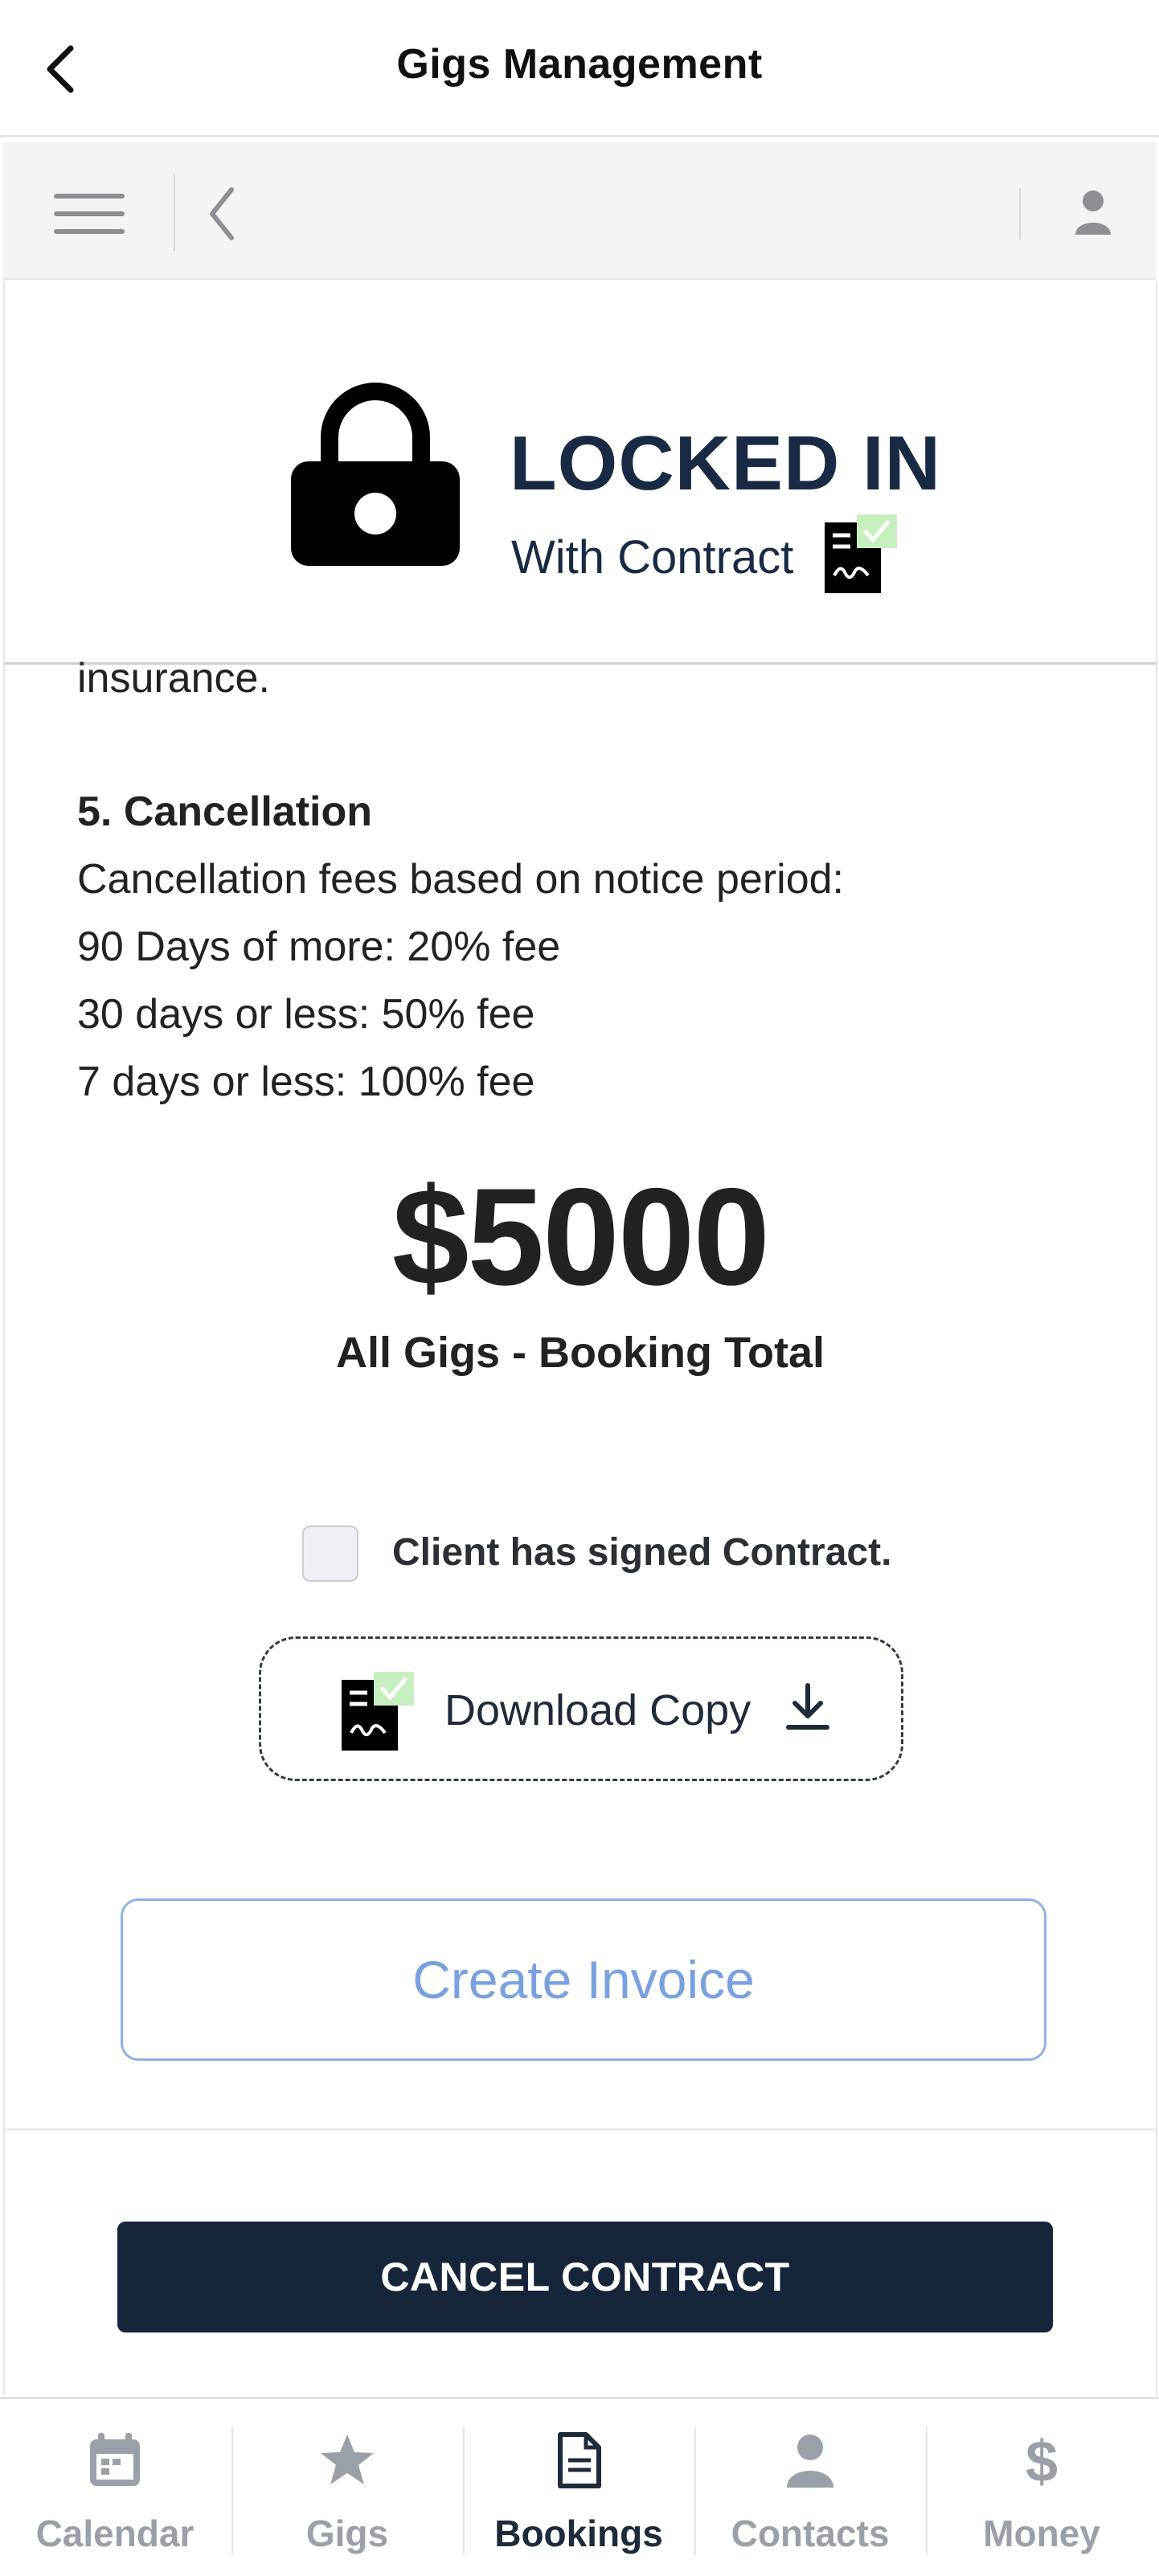 The height and width of the screenshot is (2576, 1159). I want to click on client-signed-checkbox, so click(330, 1554).